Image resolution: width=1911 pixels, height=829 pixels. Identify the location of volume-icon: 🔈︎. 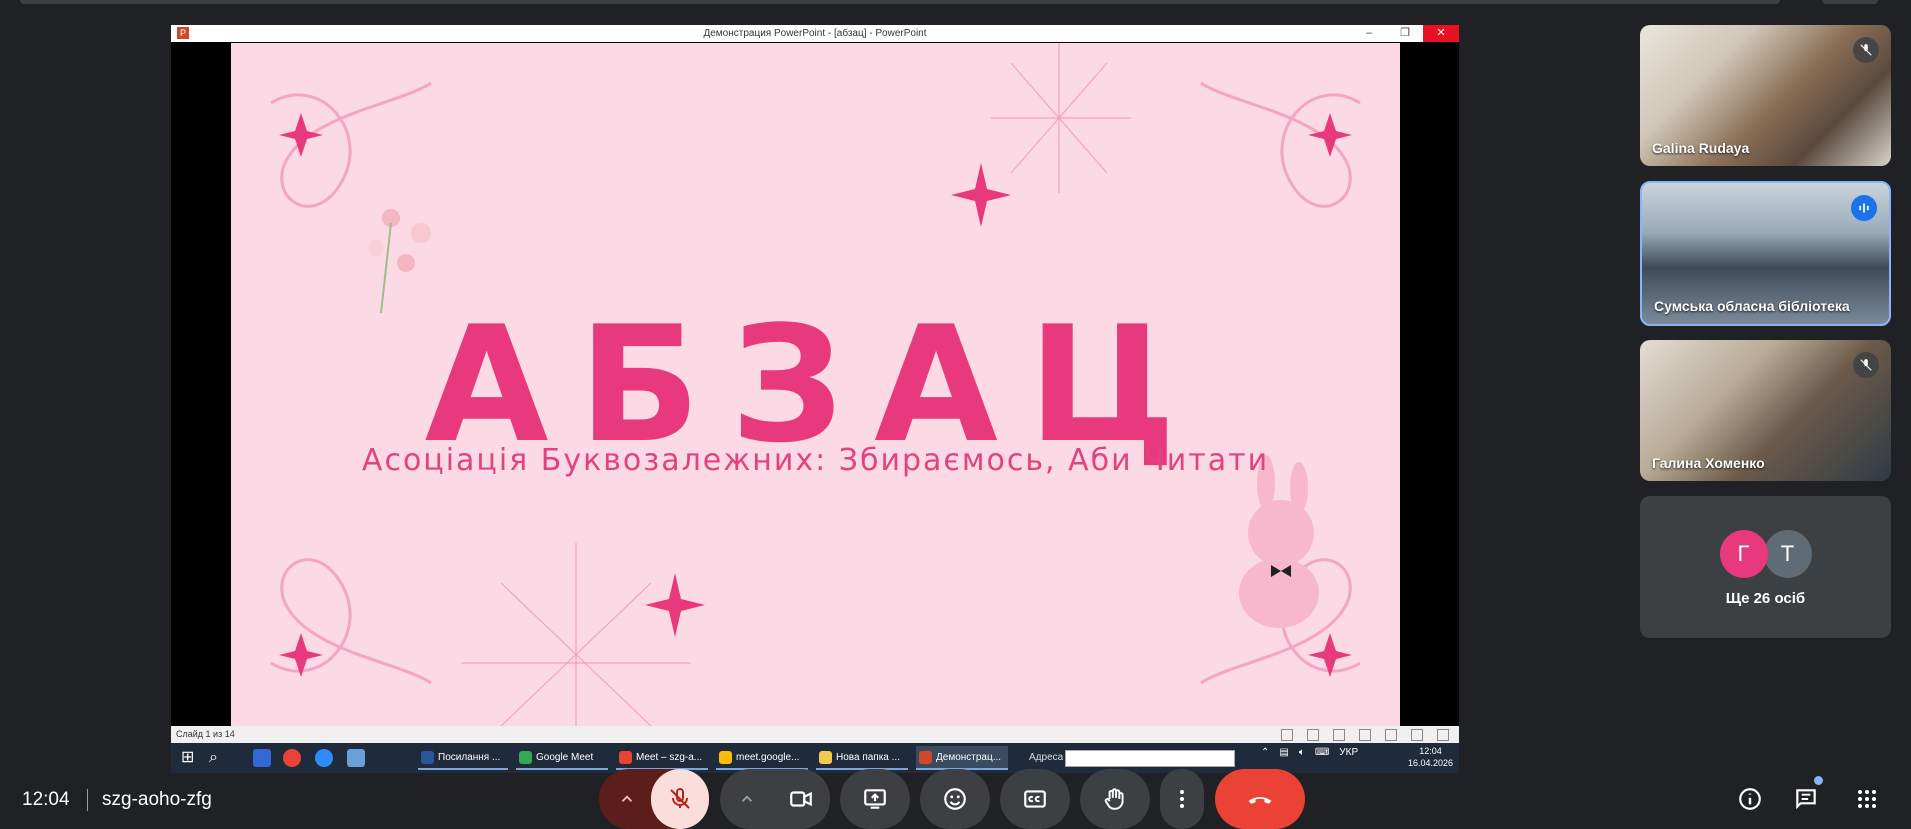
(1302, 752).